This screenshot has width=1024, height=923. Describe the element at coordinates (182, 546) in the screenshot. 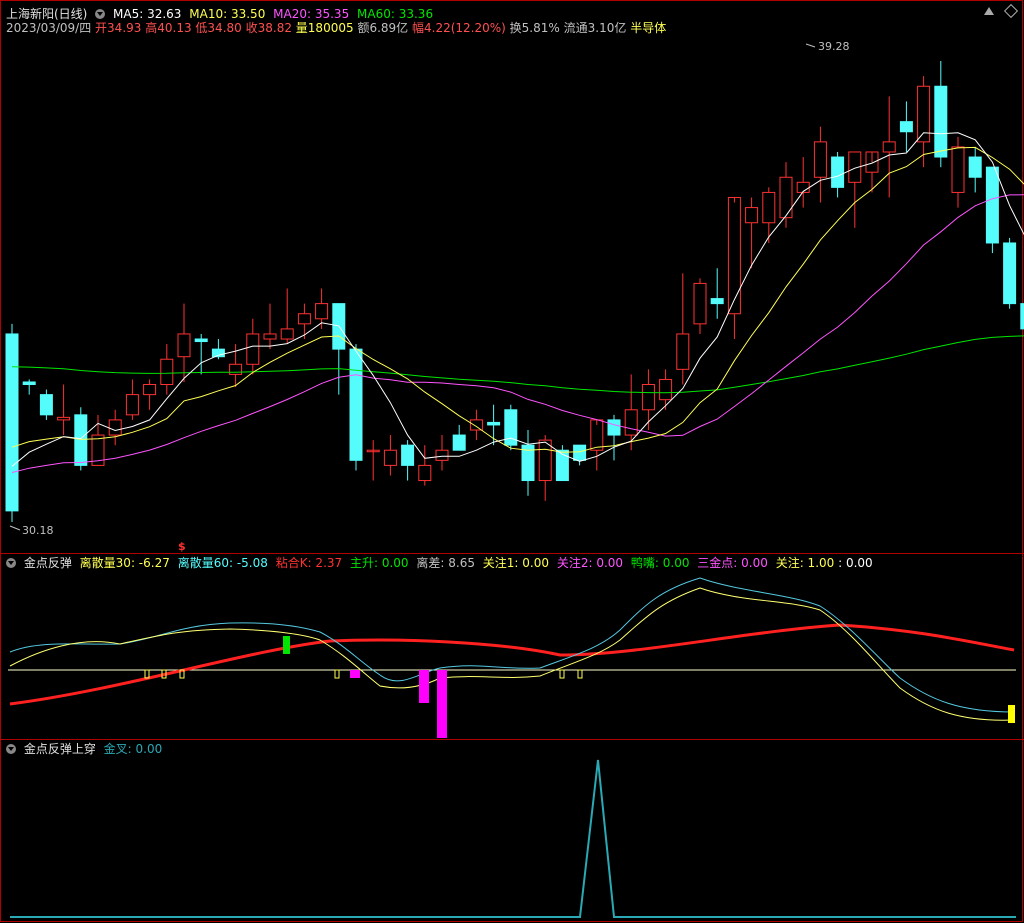

I see `signal-marker: $` at that location.